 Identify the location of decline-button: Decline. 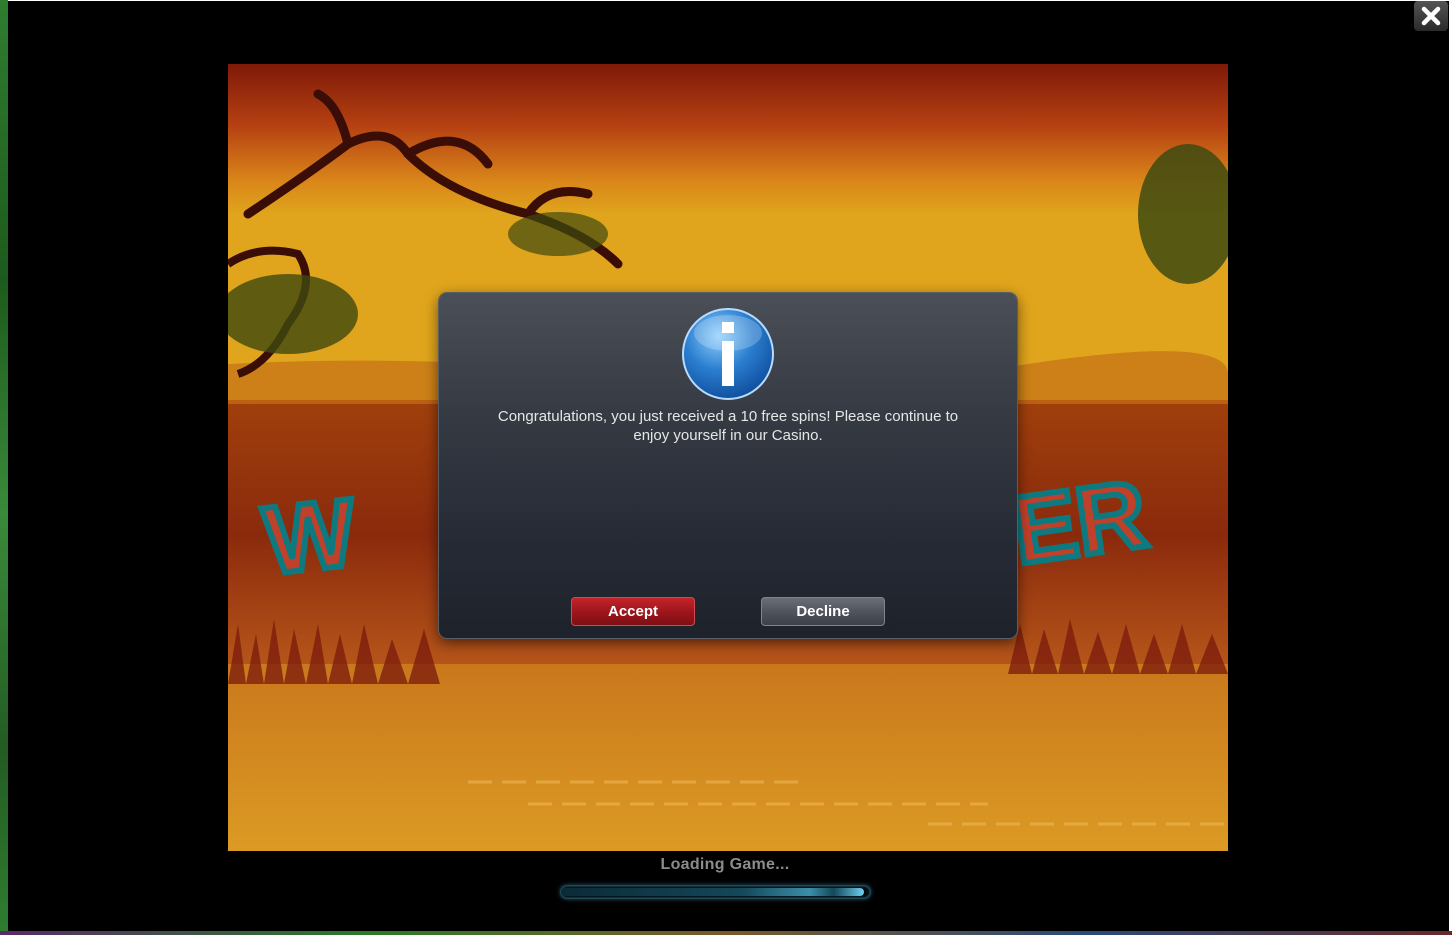
(823, 611).